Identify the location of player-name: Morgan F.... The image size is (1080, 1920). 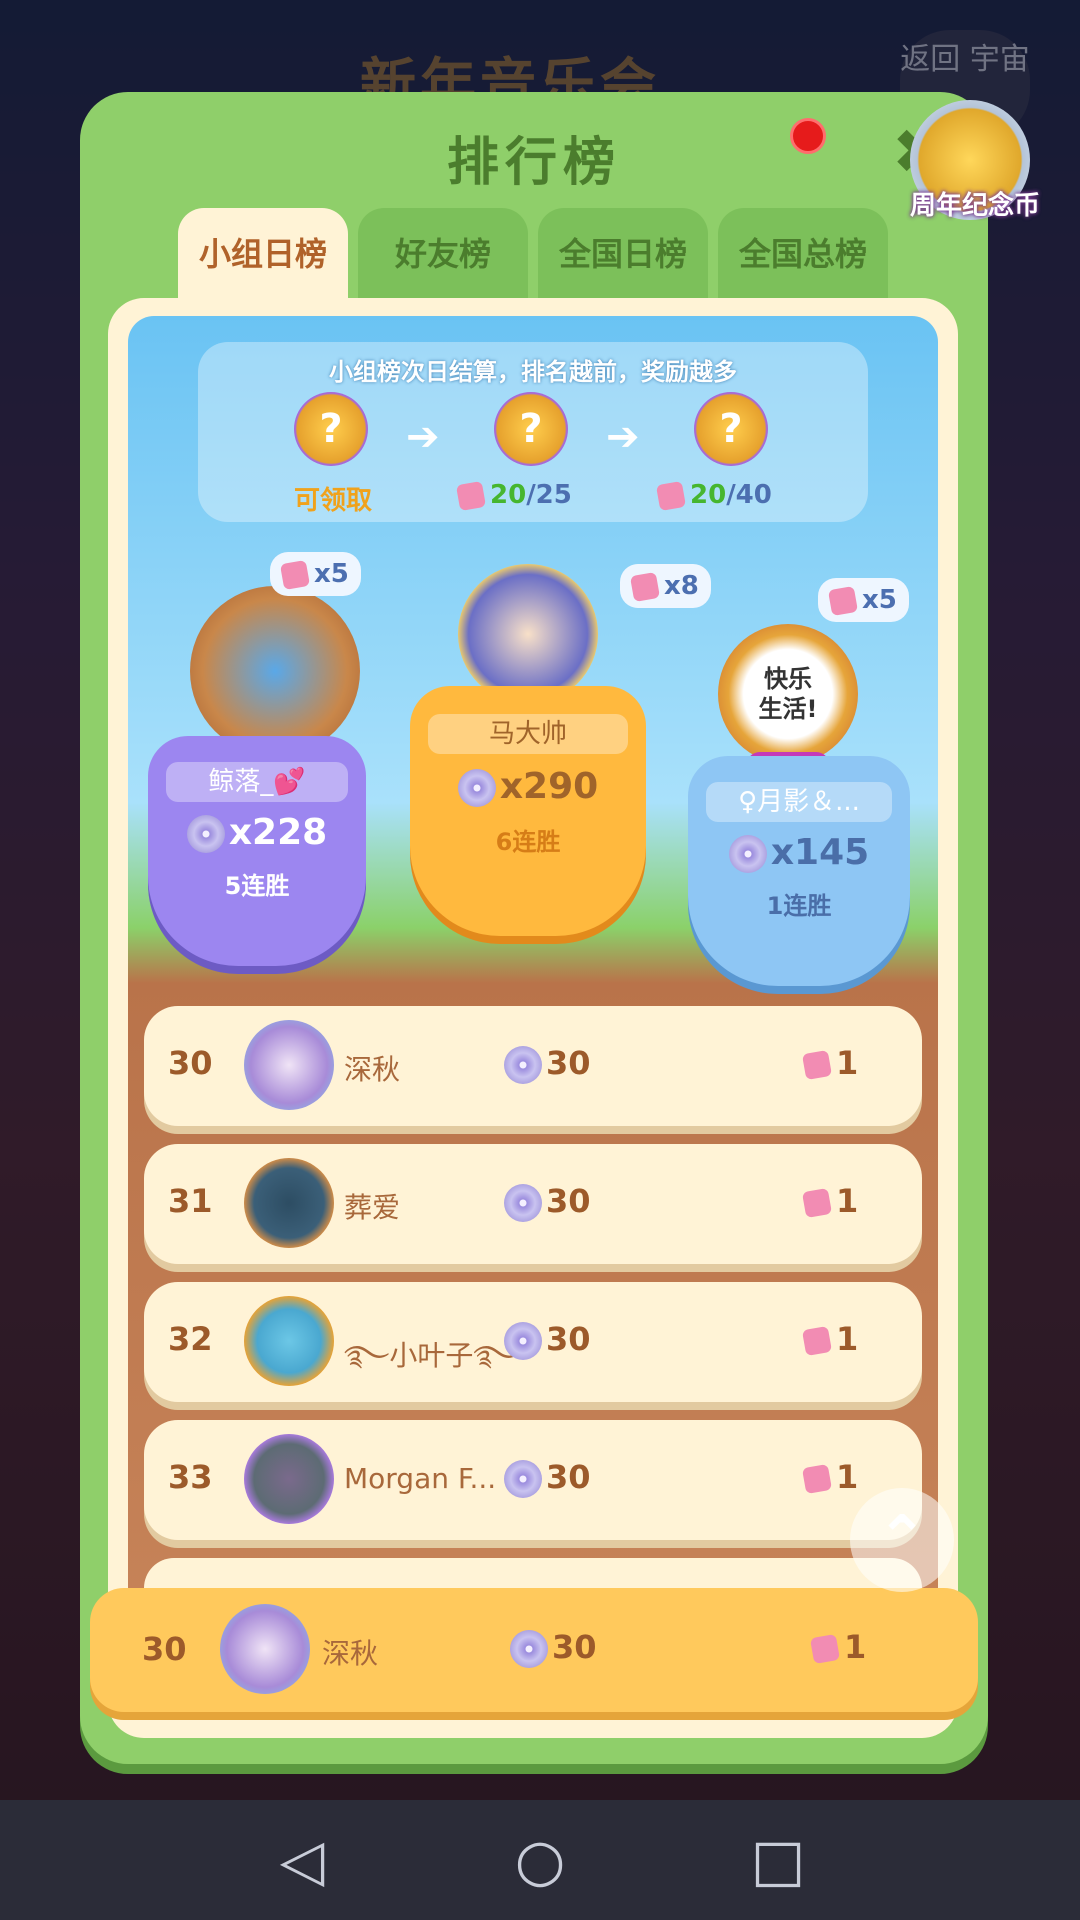
(420, 1478).